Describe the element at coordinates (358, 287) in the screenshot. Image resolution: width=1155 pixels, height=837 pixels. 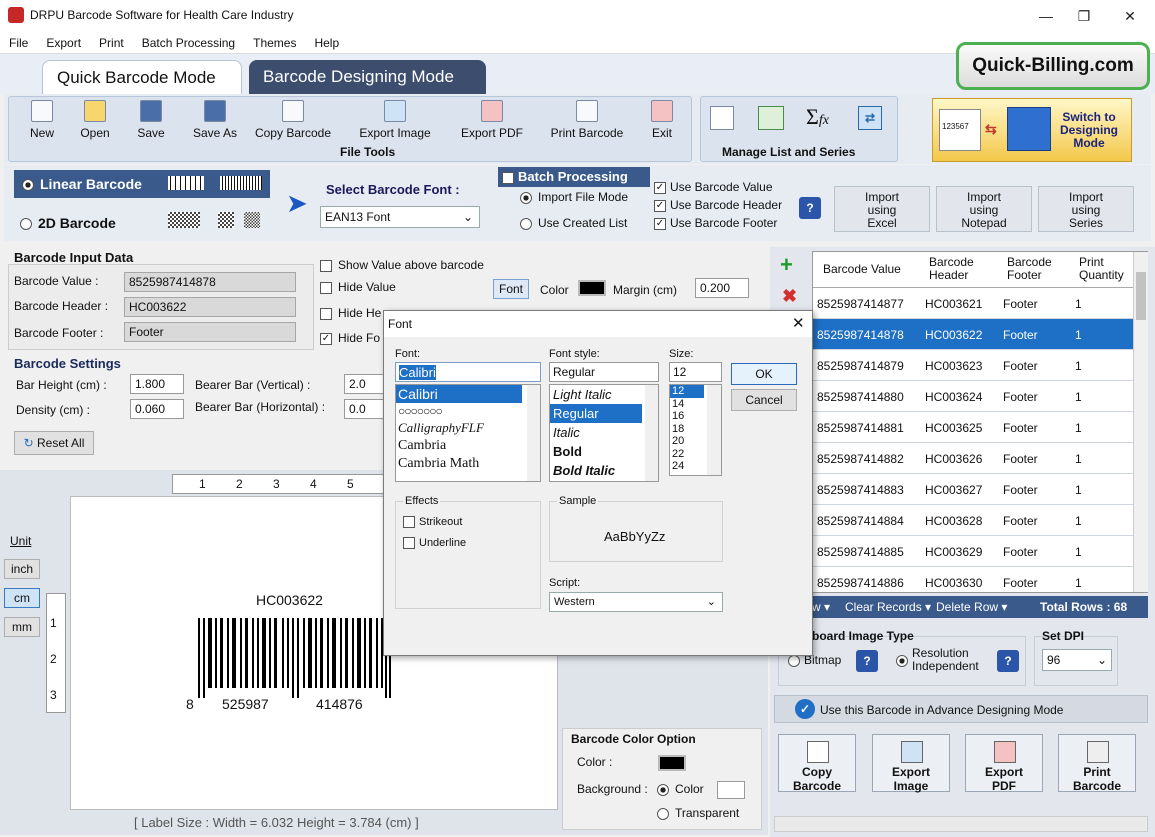
I see `hide-value-option: Hide Value` at that location.